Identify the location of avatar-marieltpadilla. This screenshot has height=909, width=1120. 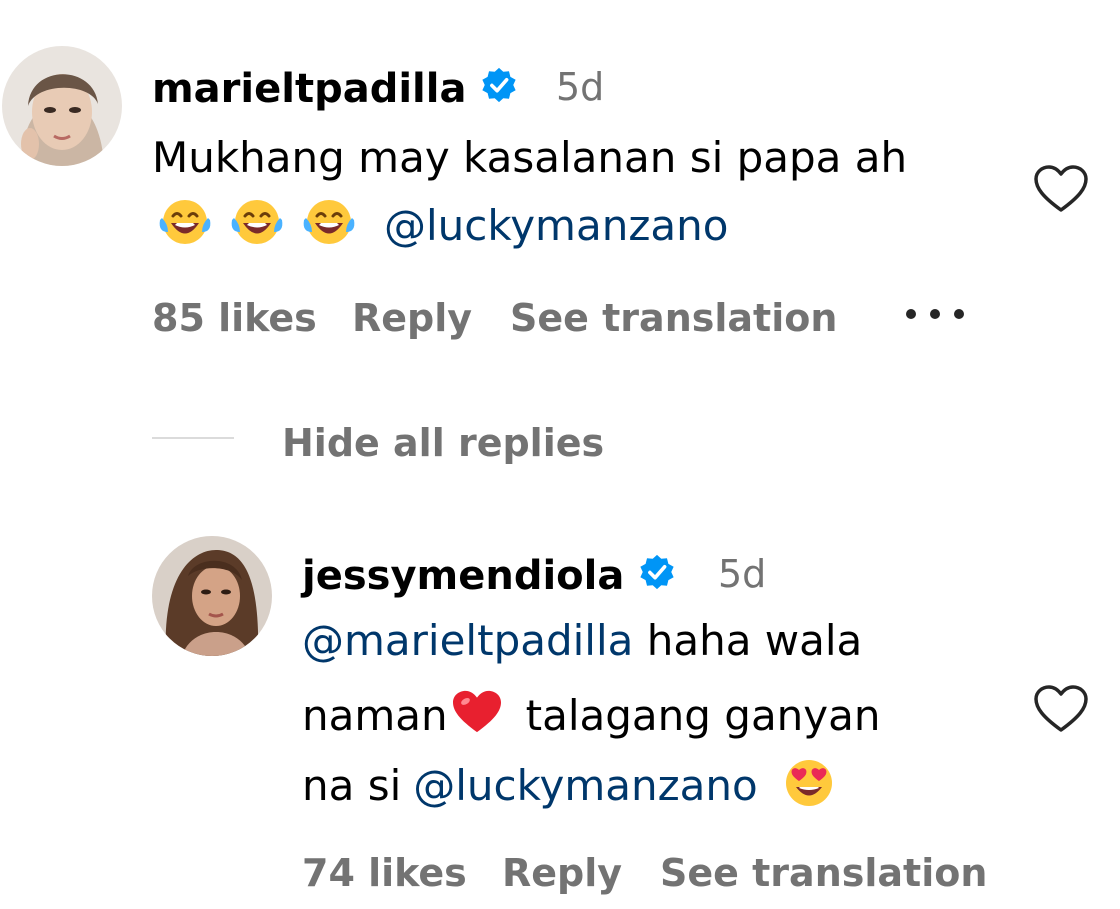
(62, 106).